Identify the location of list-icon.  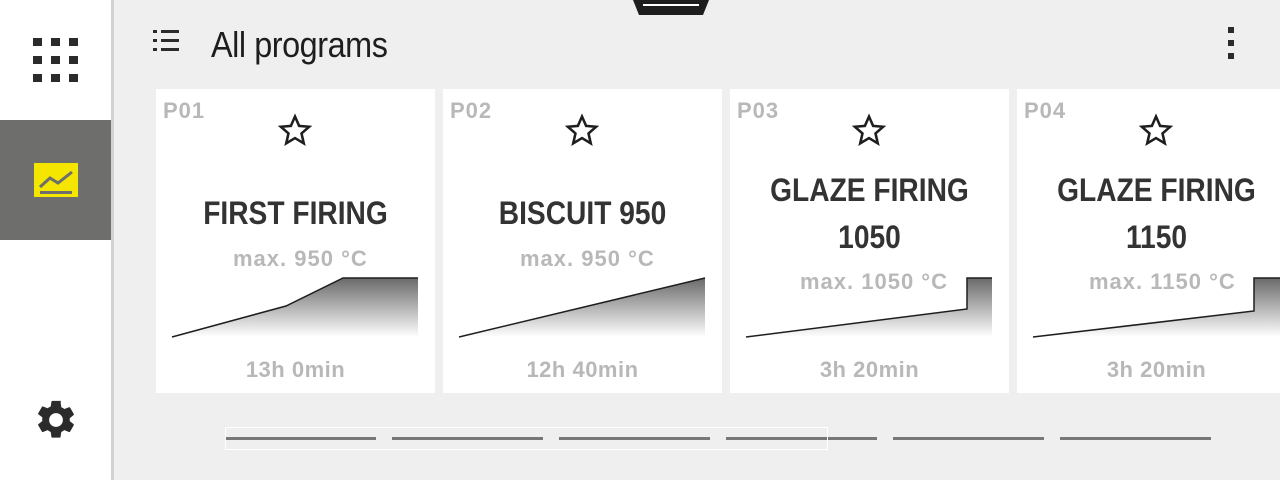
(167, 41).